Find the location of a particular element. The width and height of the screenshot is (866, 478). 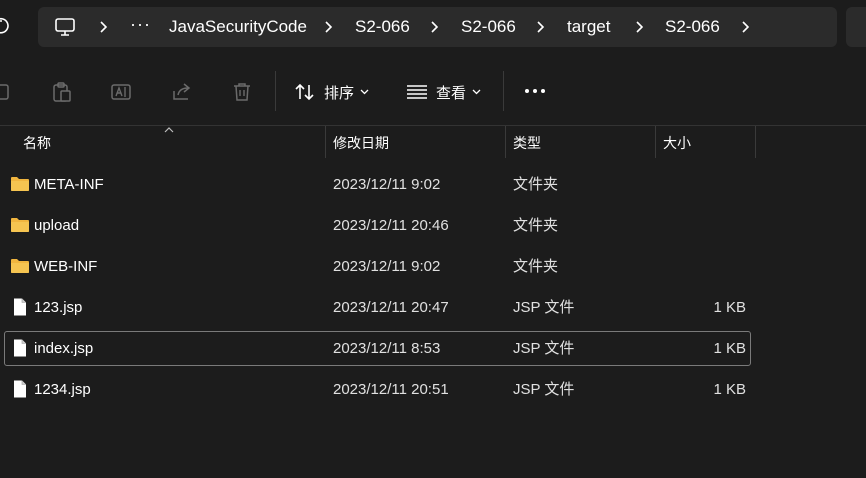

copy-icon is located at coordinates (7, 92).